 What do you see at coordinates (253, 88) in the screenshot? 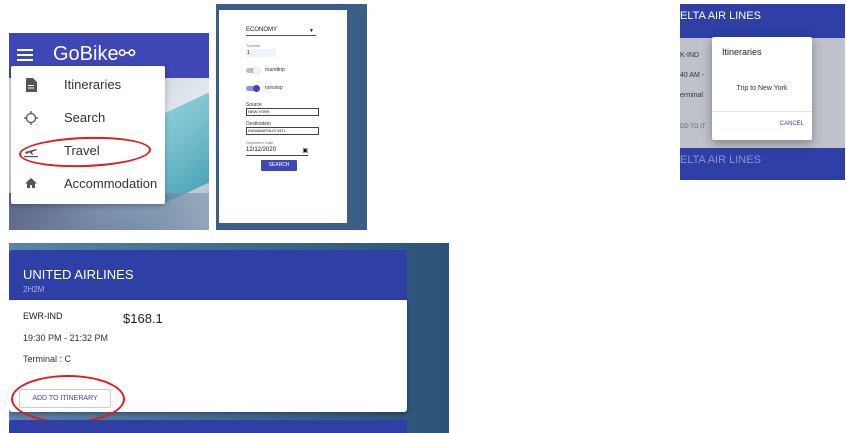
I see `nonstop-toggle` at bounding box center [253, 88].